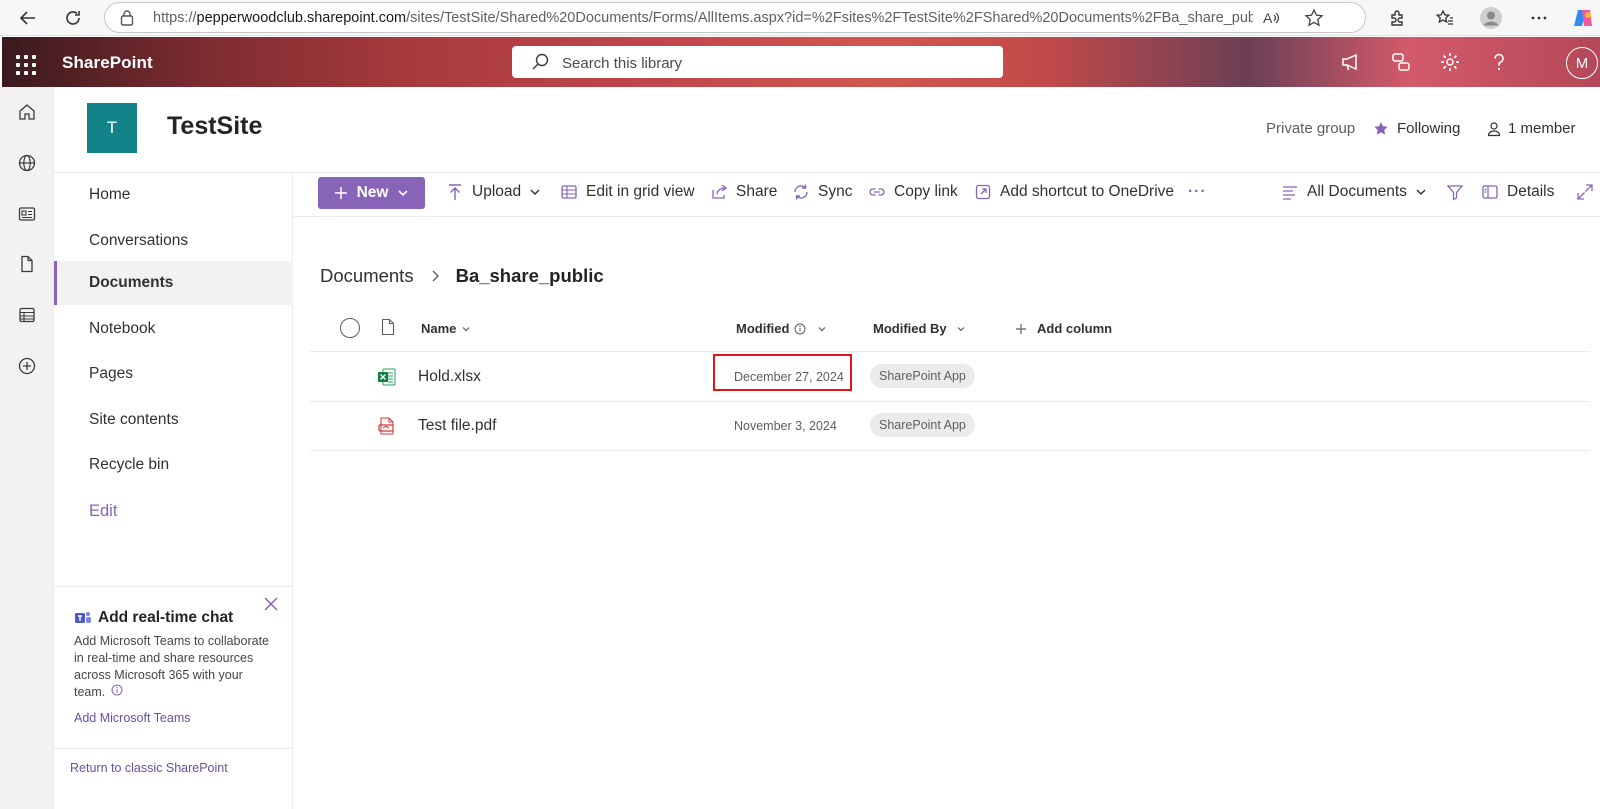 This screenshot has width=1600, height=809. Describe the element at coordinates (822, 192) in the screenshot. I see `sync-button: Sync` at that location.